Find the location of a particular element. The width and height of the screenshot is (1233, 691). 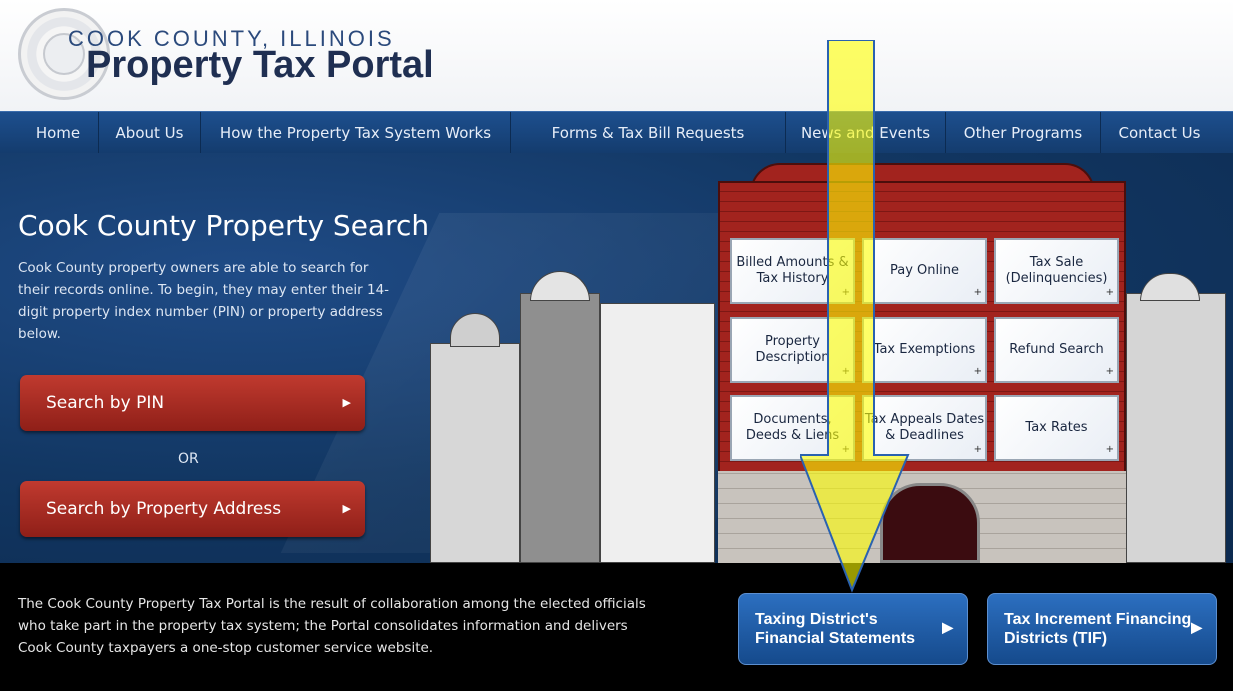

tile-label: Refund Search is located at coordinates (1056, 349).